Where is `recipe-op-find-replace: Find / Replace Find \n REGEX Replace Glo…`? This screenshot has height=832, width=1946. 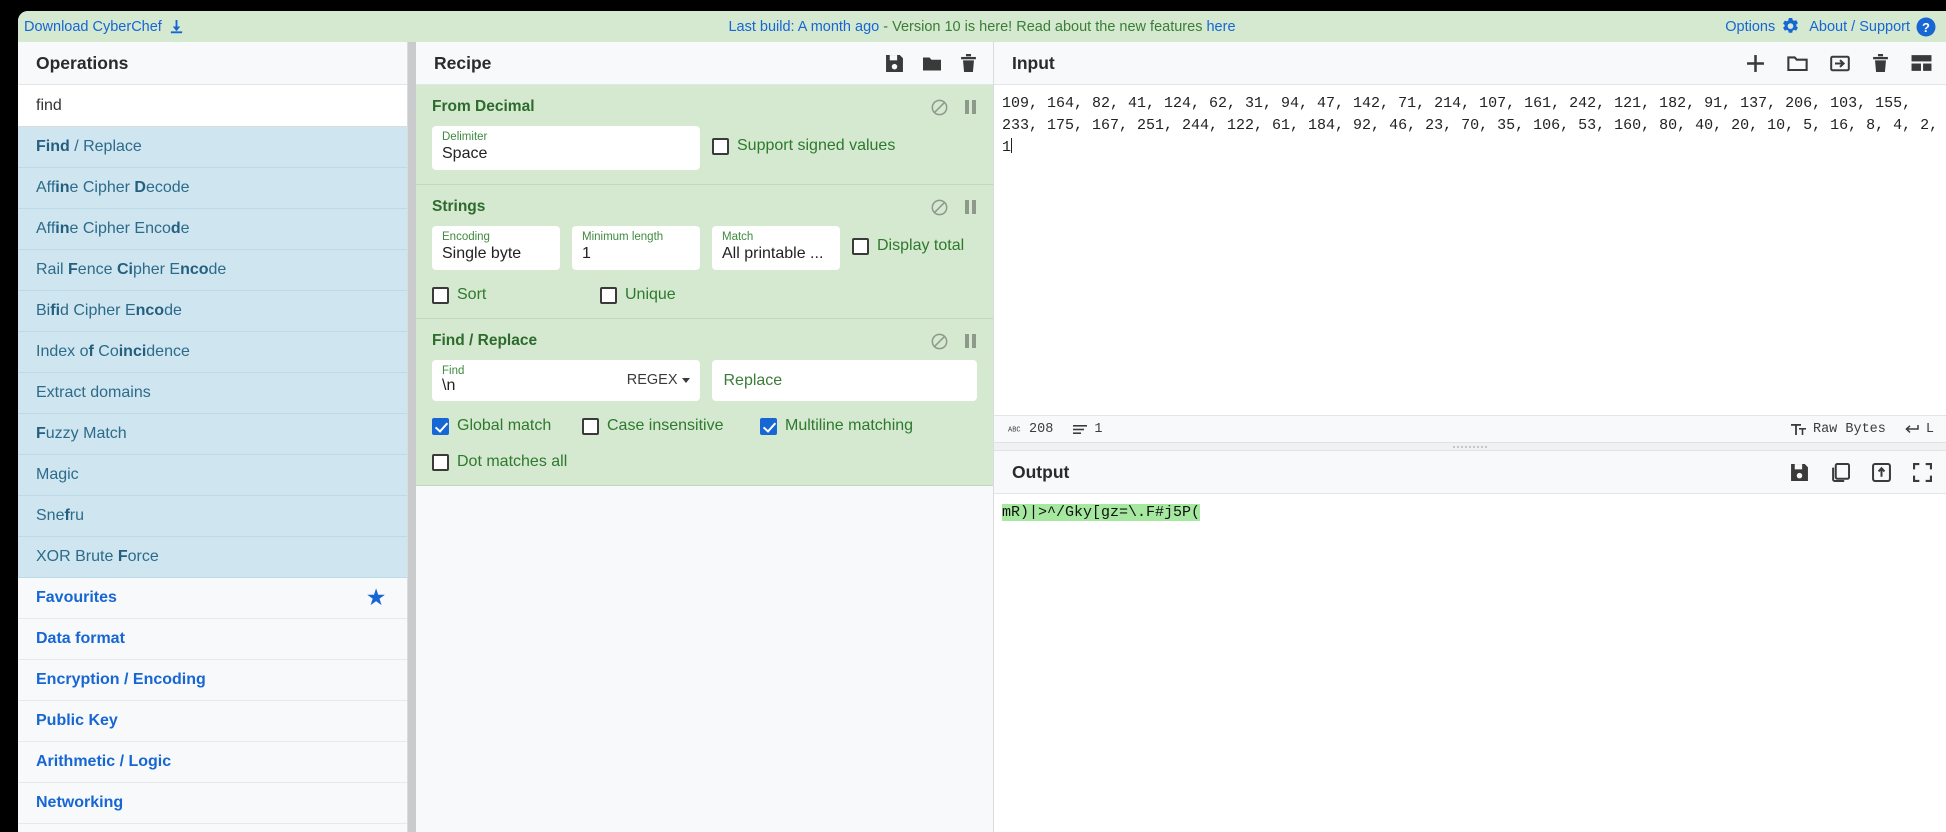
recipe-op-find-replace: Find / Replace Find \n REGEX Replace Glo… is located at coordinates (704, 403).